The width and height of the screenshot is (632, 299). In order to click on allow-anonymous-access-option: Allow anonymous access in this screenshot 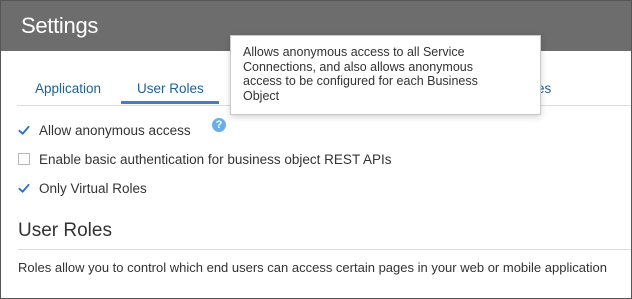, I will do `click(104, 130)`.